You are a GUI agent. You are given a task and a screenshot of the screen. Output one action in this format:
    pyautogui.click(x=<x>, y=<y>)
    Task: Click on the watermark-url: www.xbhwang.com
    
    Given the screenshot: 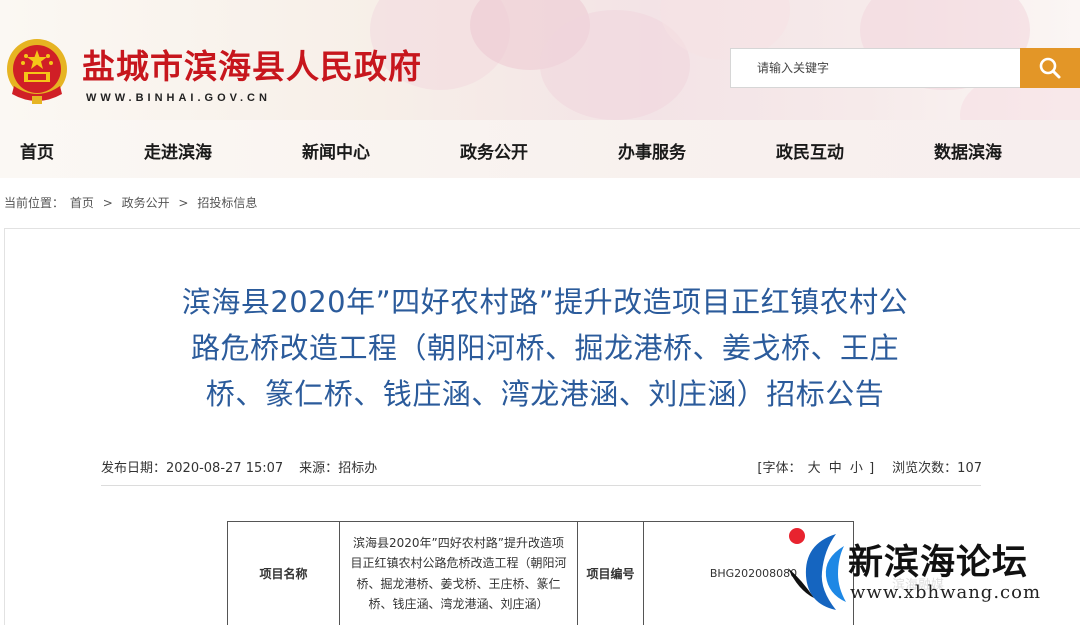 What is the action you would take?
    pyautogui.click(x=946, y=592)
    